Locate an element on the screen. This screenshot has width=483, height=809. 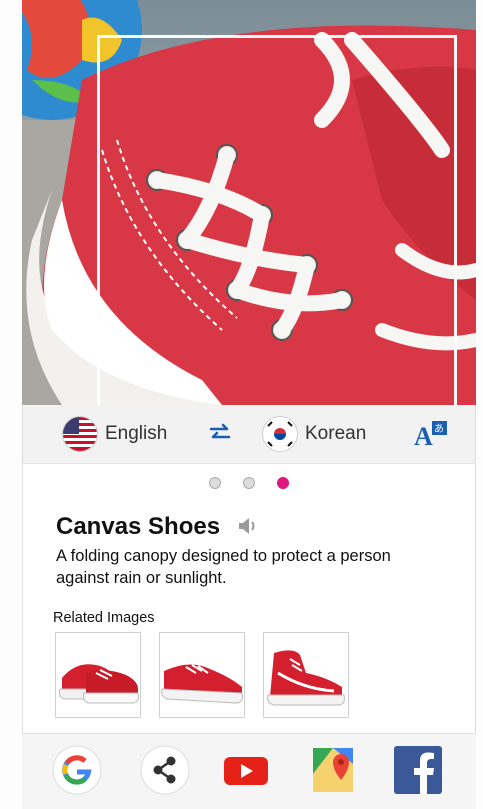
share-bar is located at coordinates (249, 771).